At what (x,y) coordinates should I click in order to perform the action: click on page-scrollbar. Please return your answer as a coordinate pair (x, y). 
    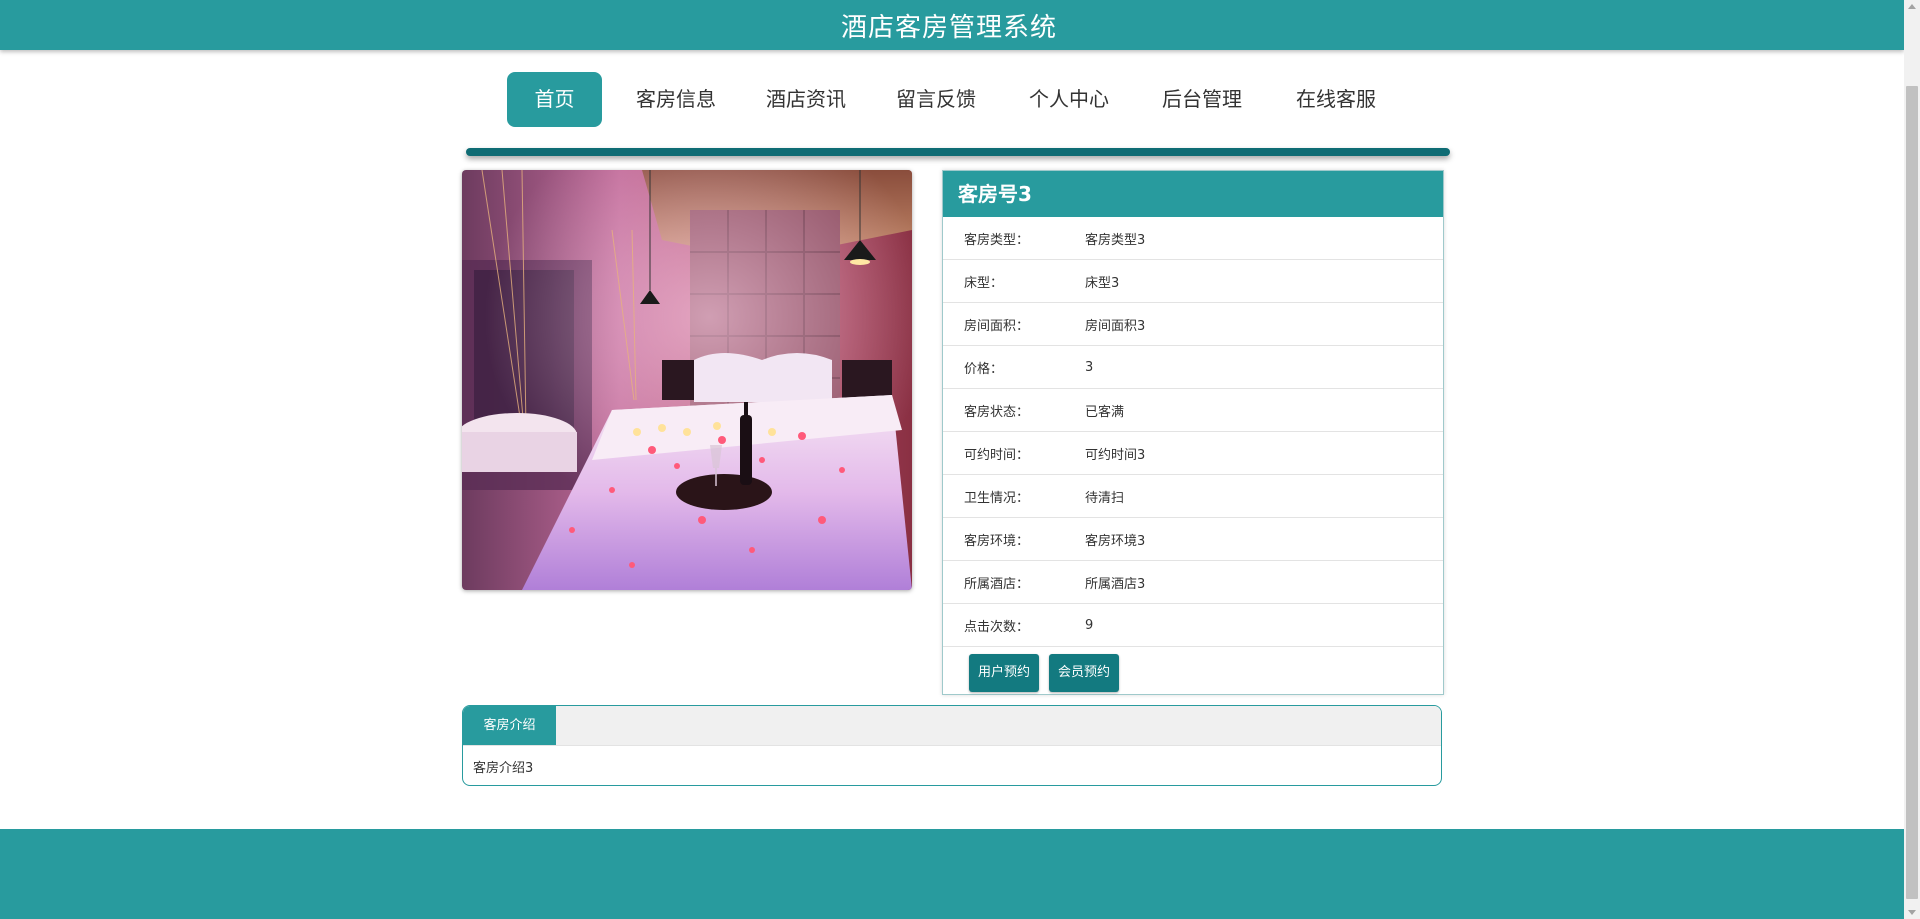
    Looking at the image, I should click on (1912, 459).